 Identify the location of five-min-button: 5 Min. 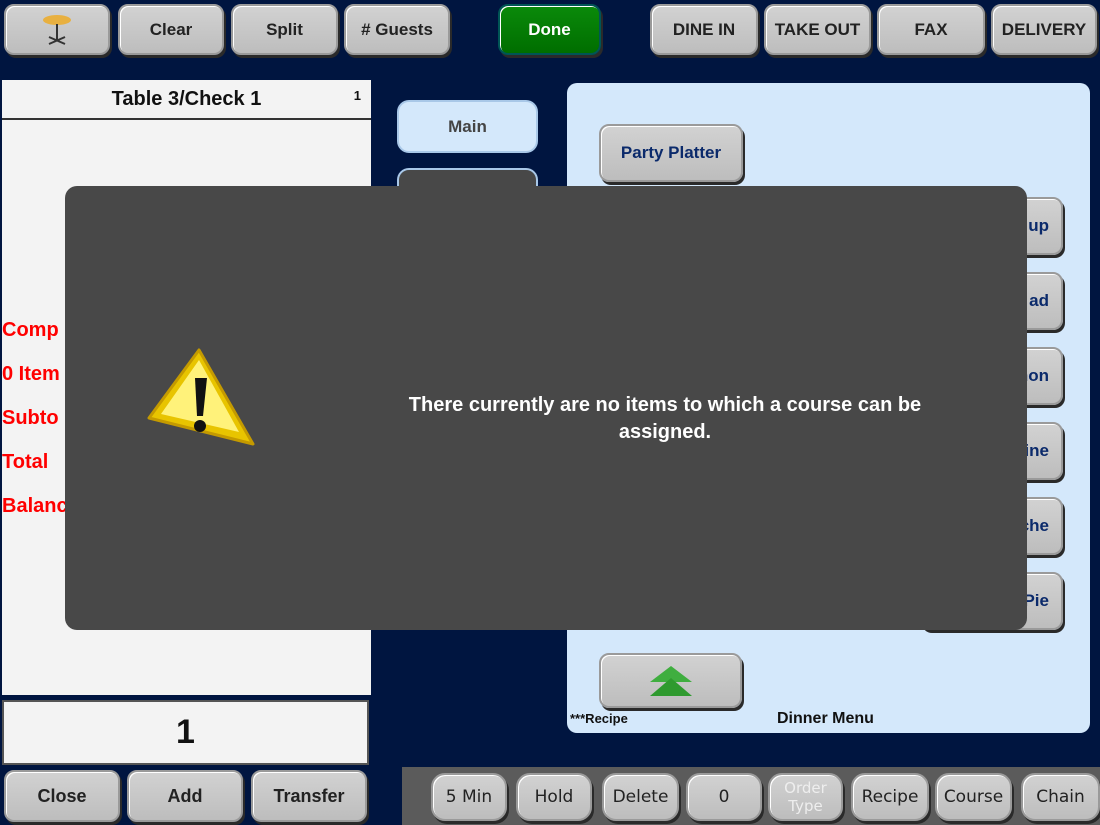
(469, 797).